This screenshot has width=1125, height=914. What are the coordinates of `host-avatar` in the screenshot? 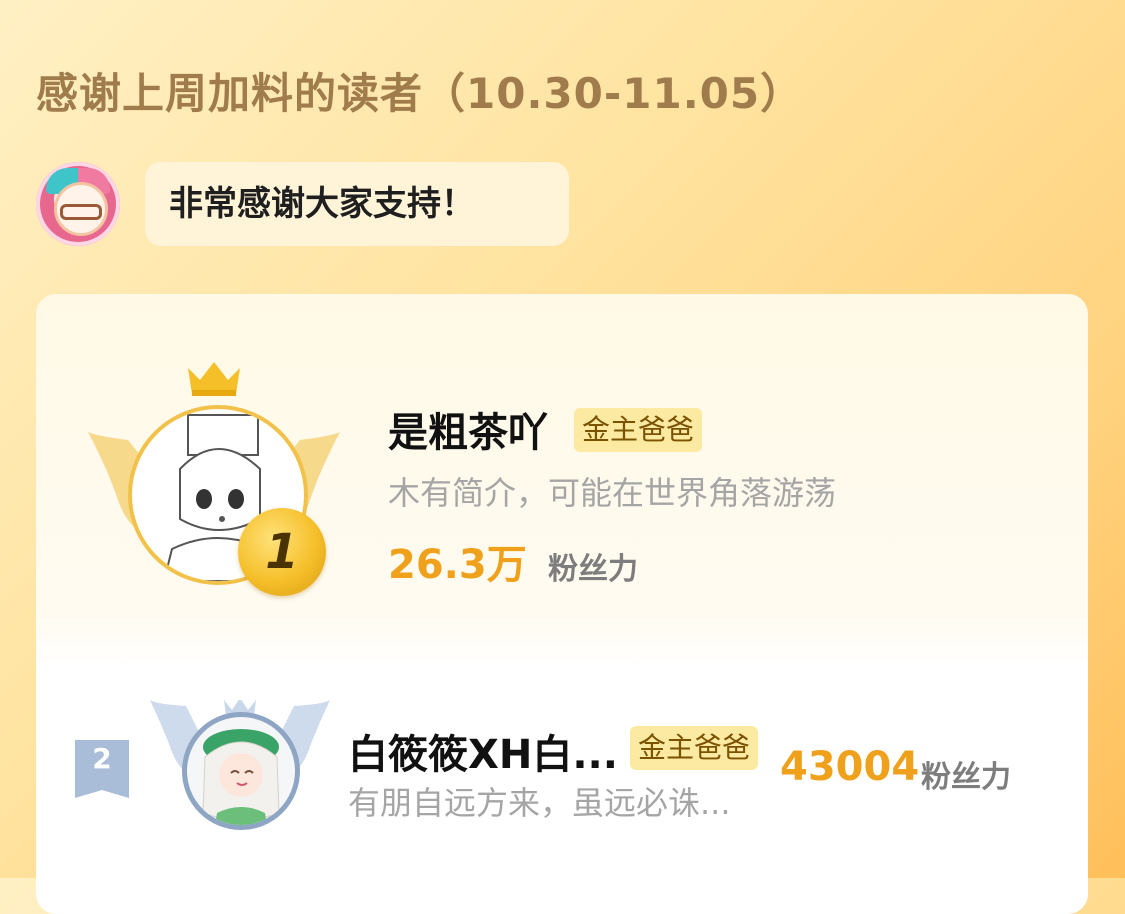 It's located at (78, 204).